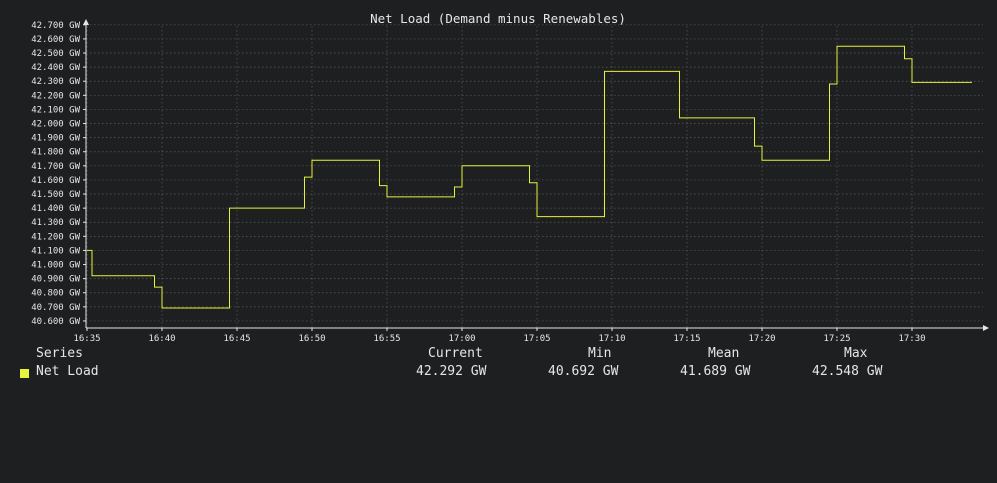 This screenshot has height=483, width=997. Describe the element at coordinates (55, 195) in the screenshot. I see `y-tick-label: 41.500 GW` at that location.